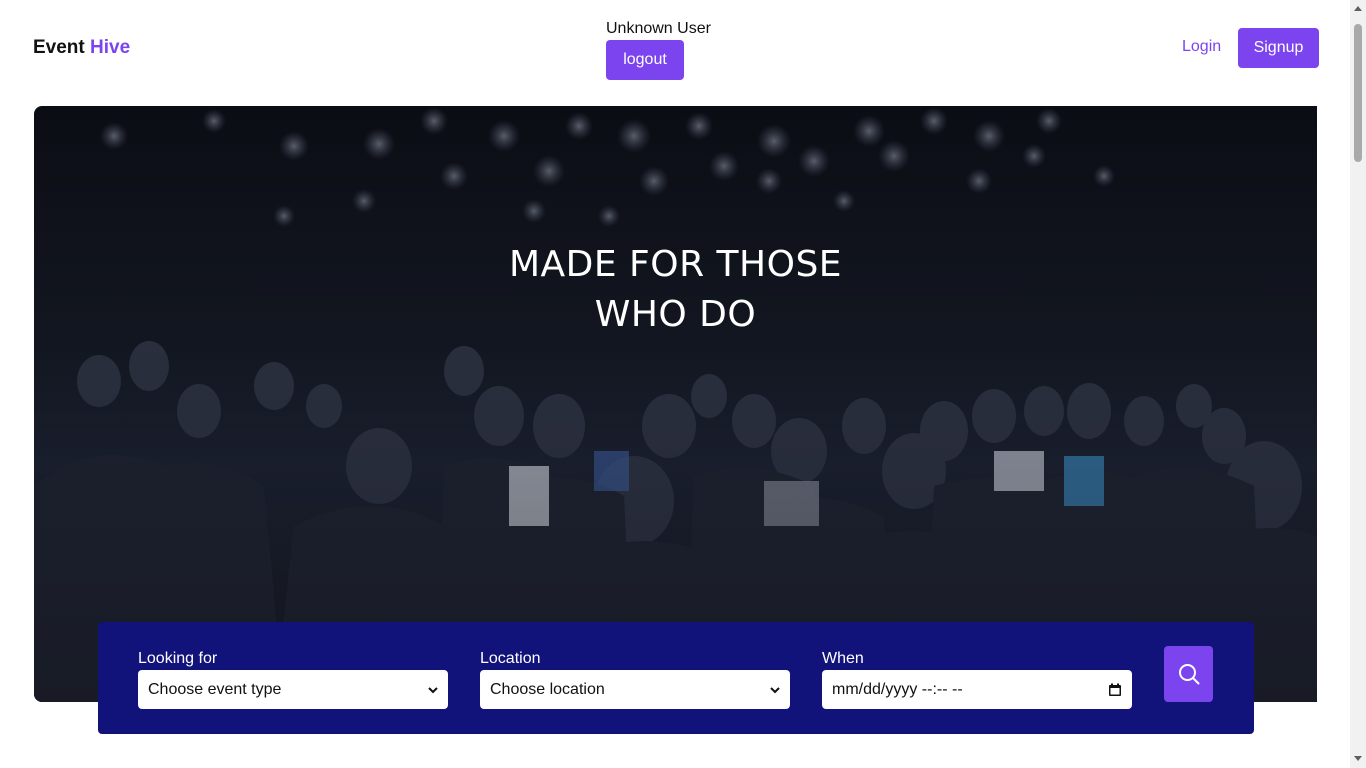 The image size is (1366, 768). What do you see at coordinates (635, 689) in the screenshot?
I see `location-select: Choose location` at bounding box center [635, 689].